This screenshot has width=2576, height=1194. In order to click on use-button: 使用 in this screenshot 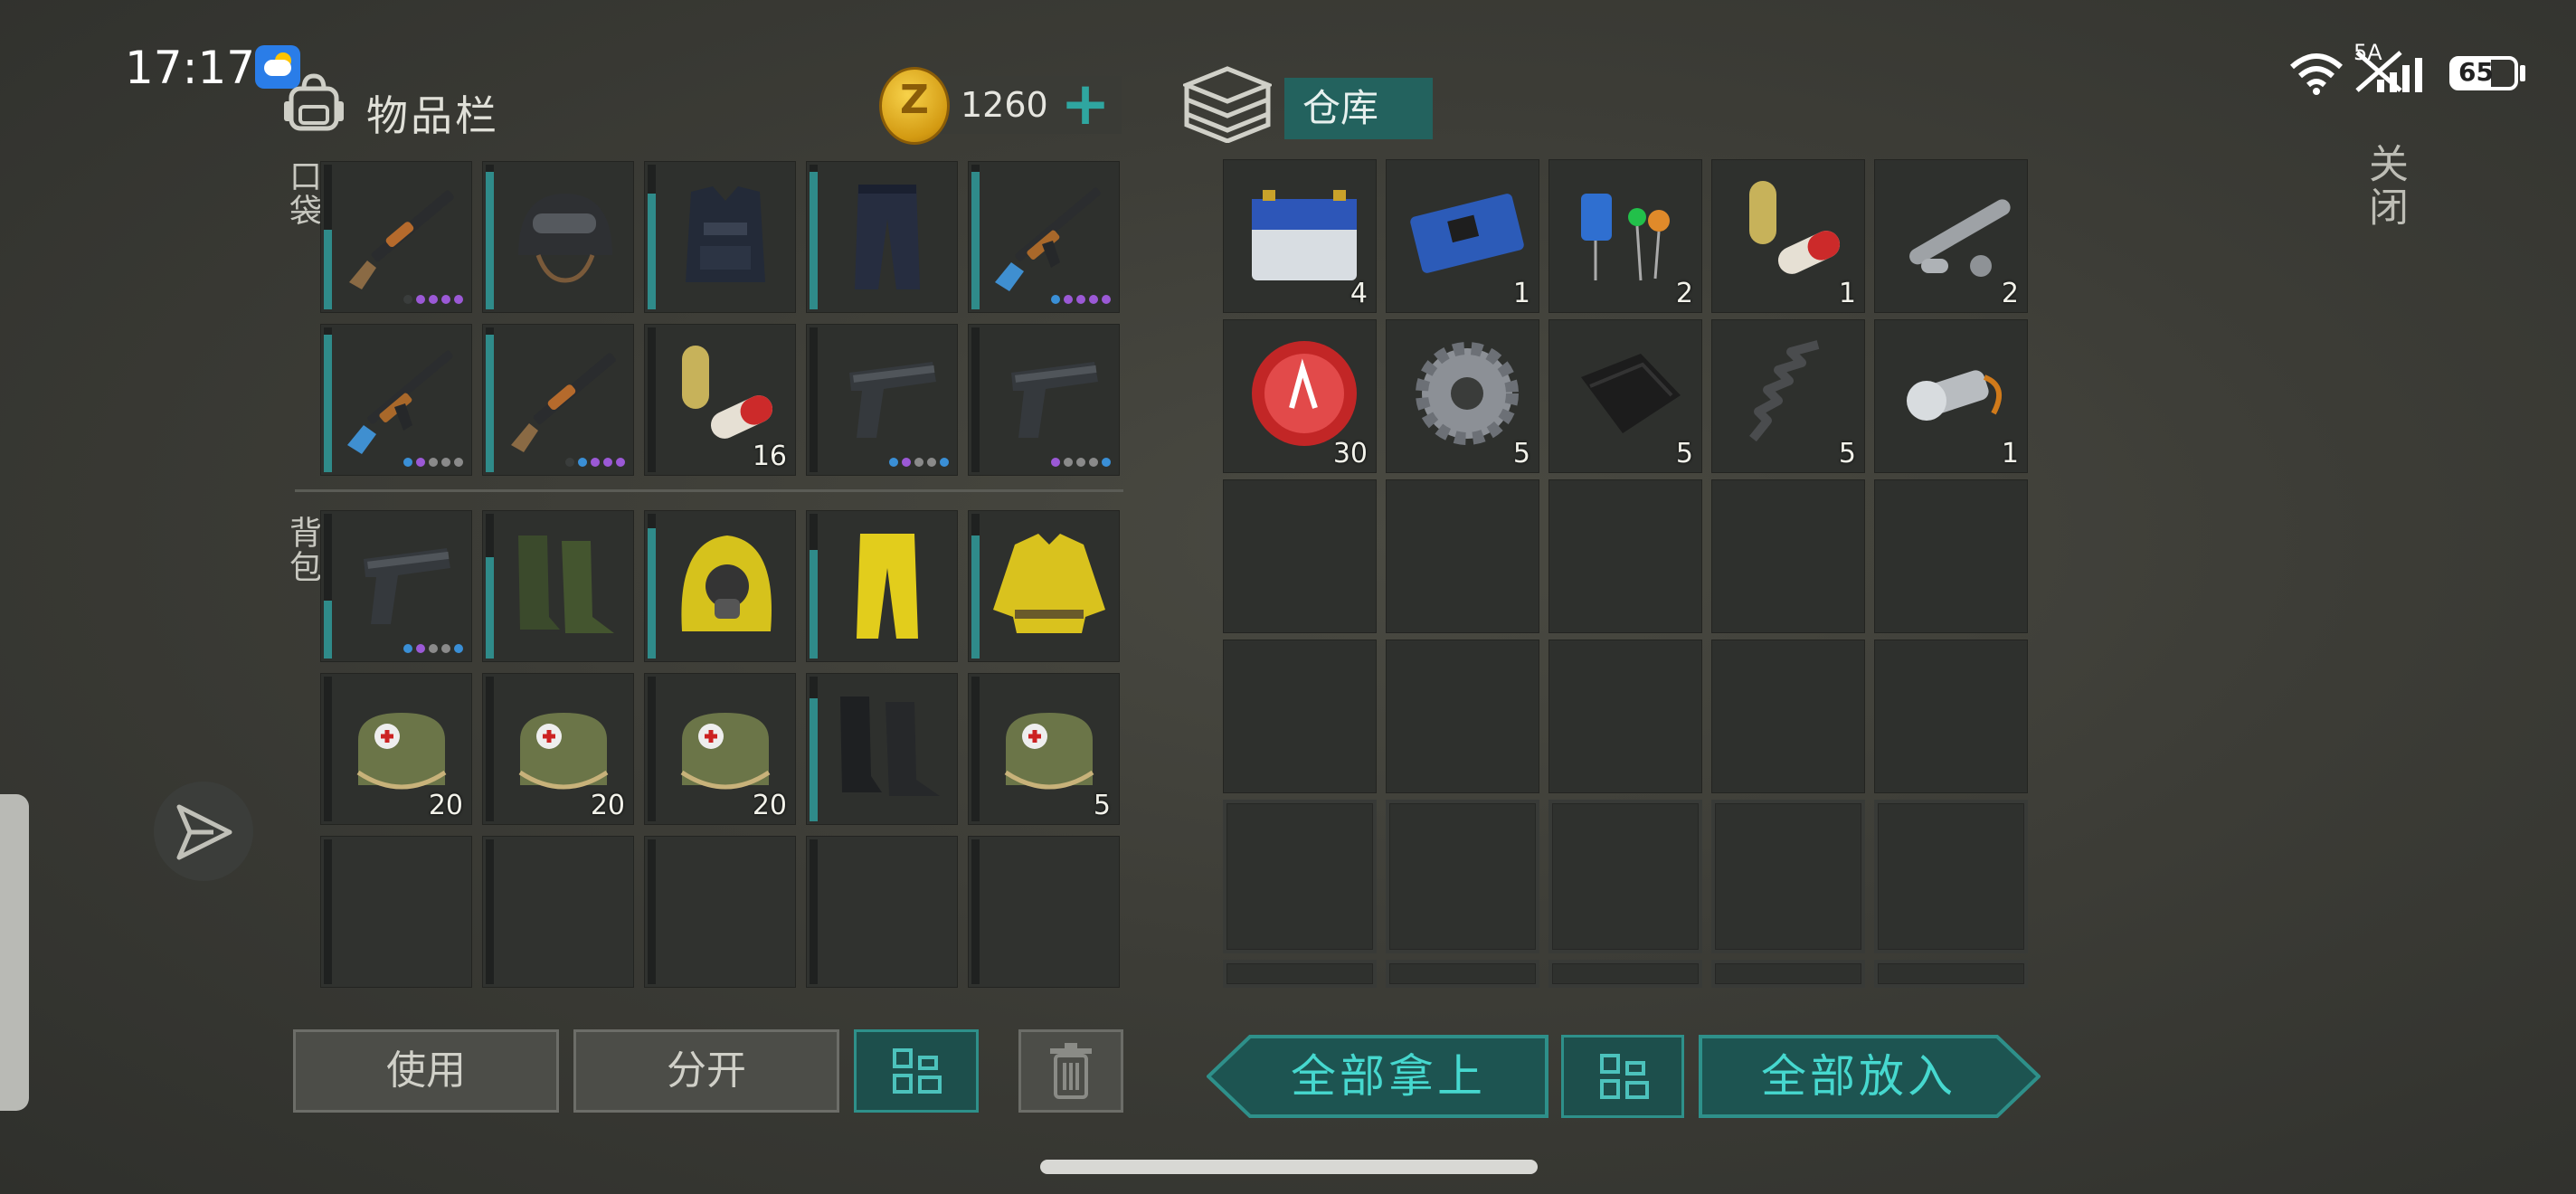, I will do `click(426, 1071)`.